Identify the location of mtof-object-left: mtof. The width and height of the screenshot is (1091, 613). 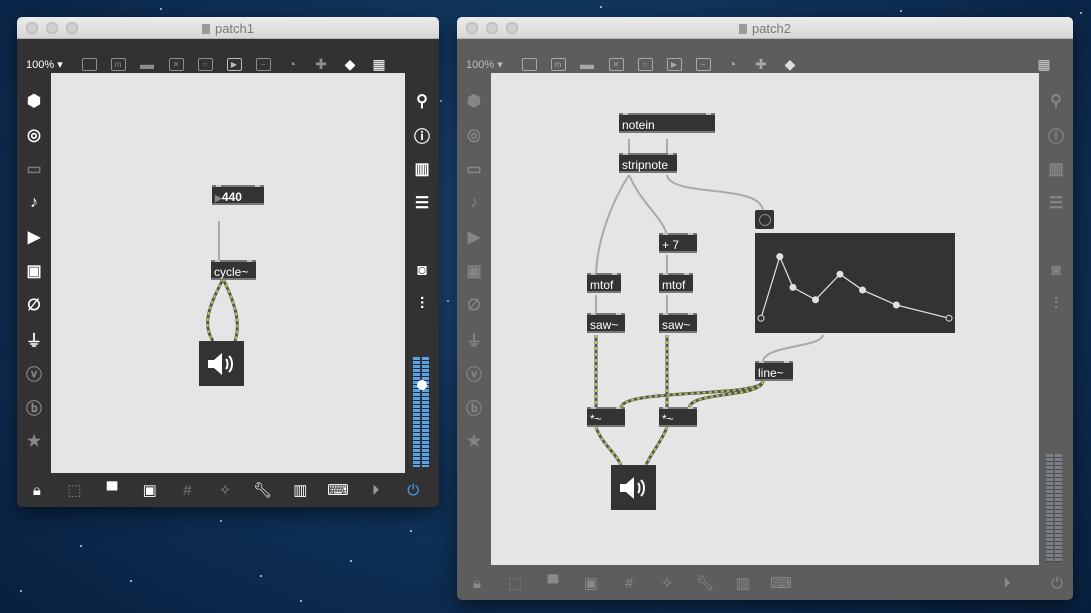
(604, 283).